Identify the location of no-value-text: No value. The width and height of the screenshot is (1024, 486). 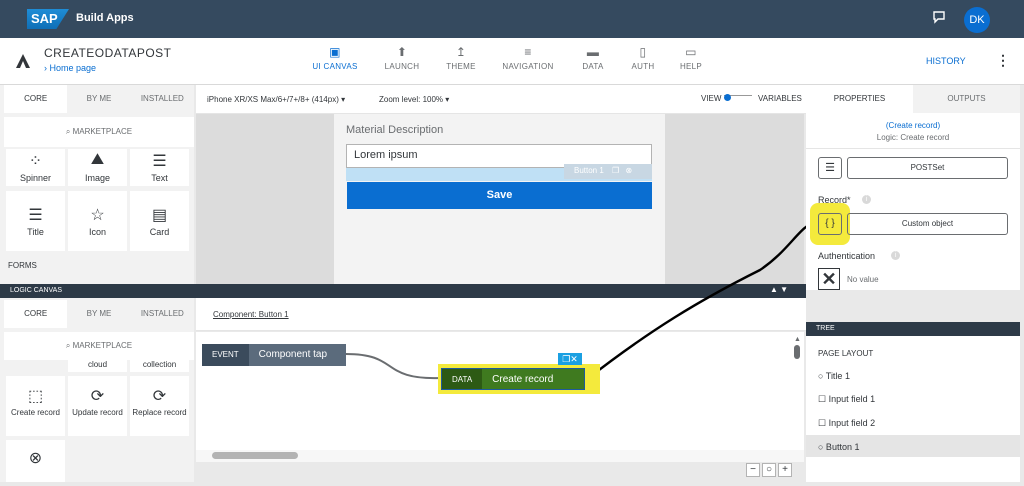
(863, 279).